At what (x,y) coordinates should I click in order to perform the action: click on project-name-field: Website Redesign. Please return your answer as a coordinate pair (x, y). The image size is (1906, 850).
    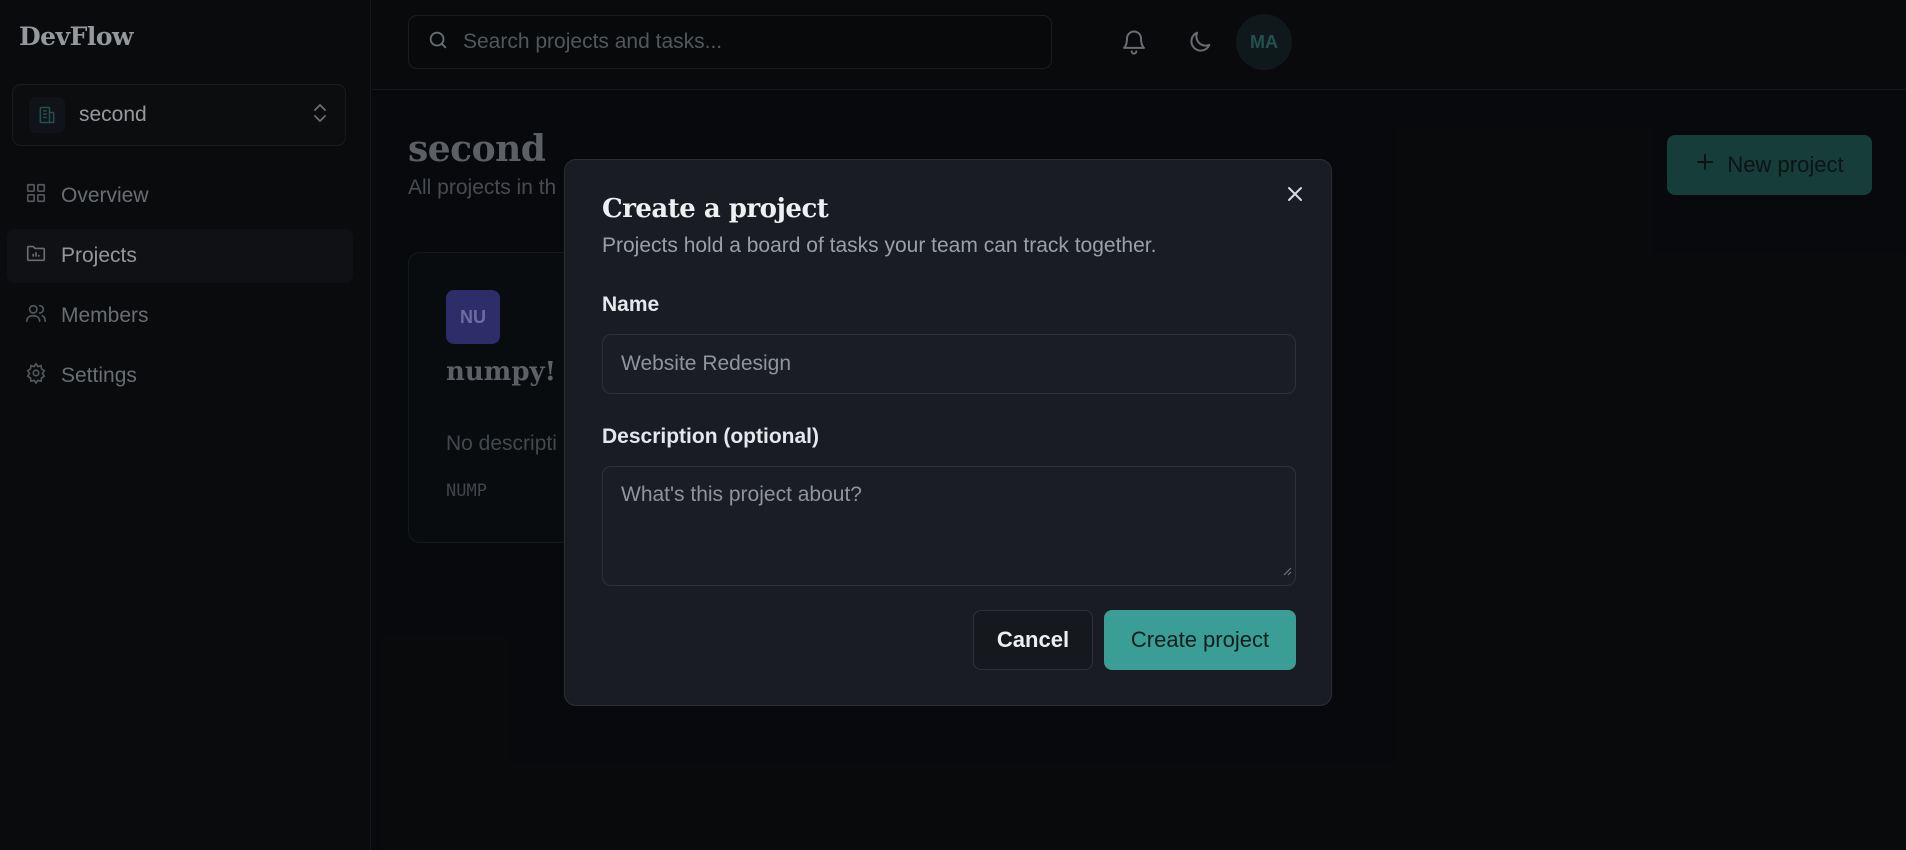
    Looking at the image, I should click on (949, 364).